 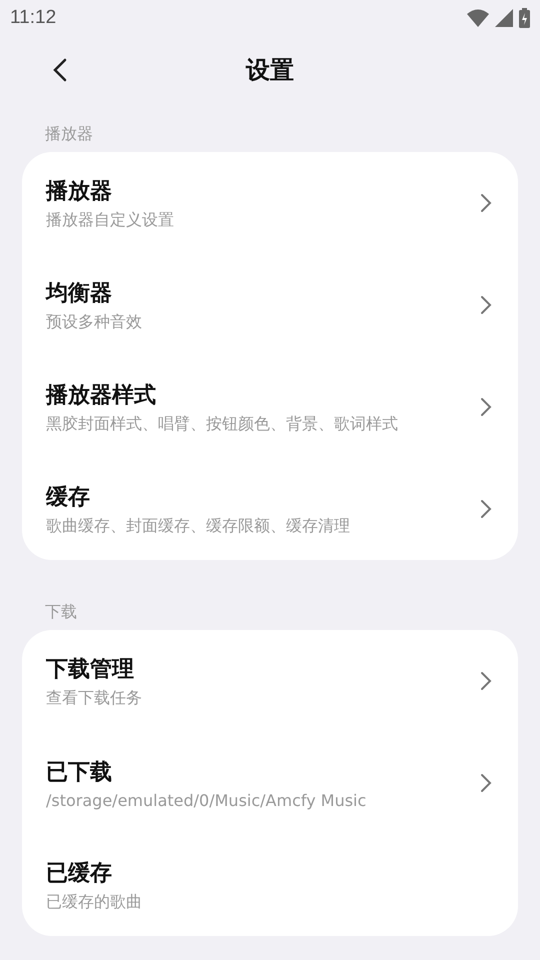 I want to click on wifi-icon, so click(x=478, y=18).